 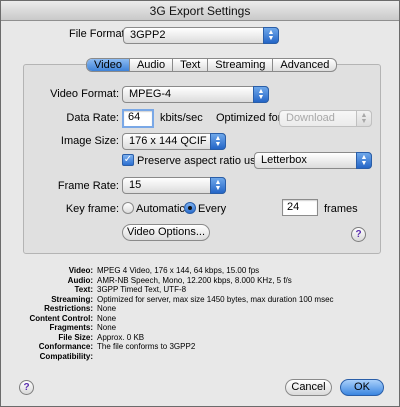 I want to click on video-format-popup: MPEG-4 ▲ ▼, so click(x=195, y=94).